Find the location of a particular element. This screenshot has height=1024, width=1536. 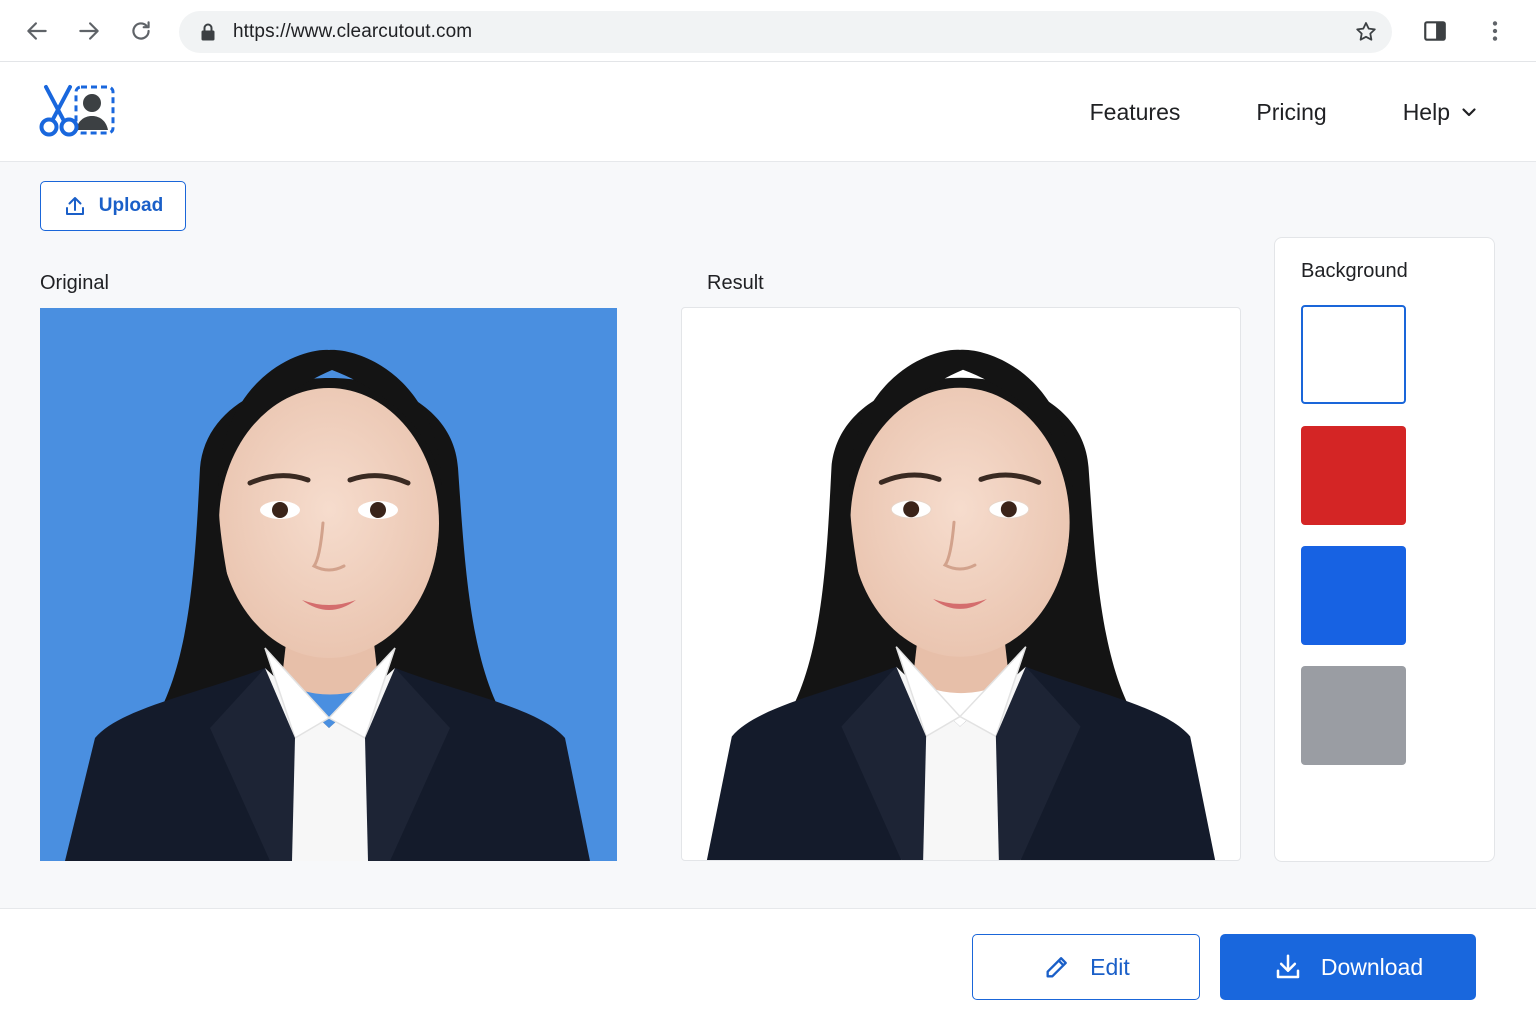

swatch-blue is located at coordinates (1353, 595).